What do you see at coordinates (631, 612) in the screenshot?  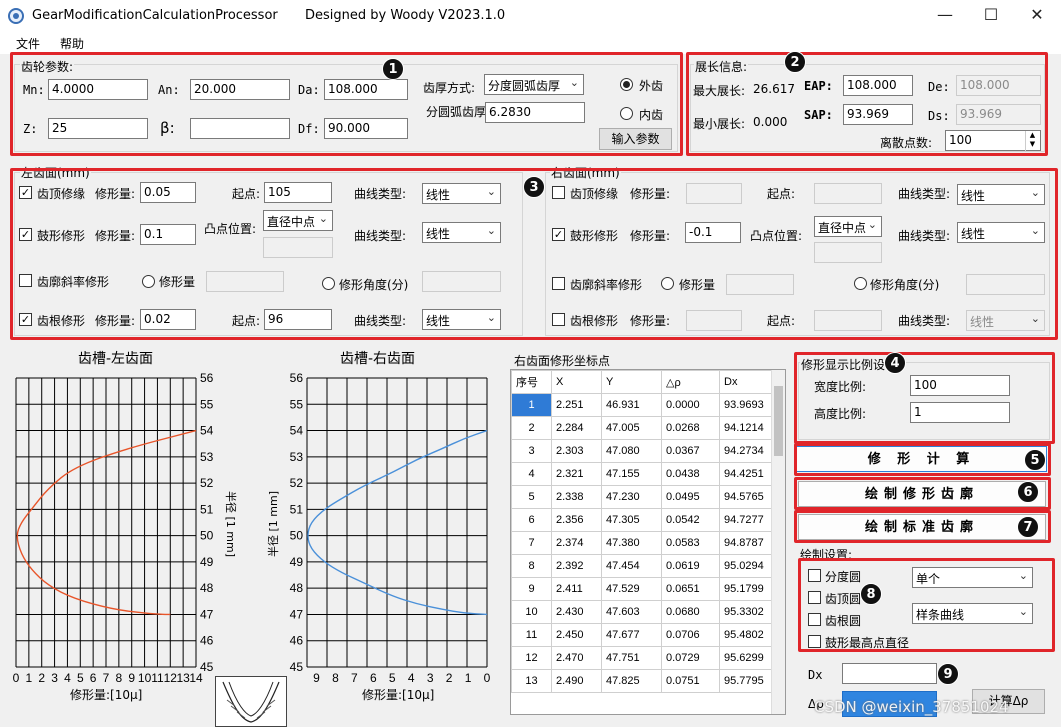 I see `table-cell: 47.603` at bounding box center [631, 612].